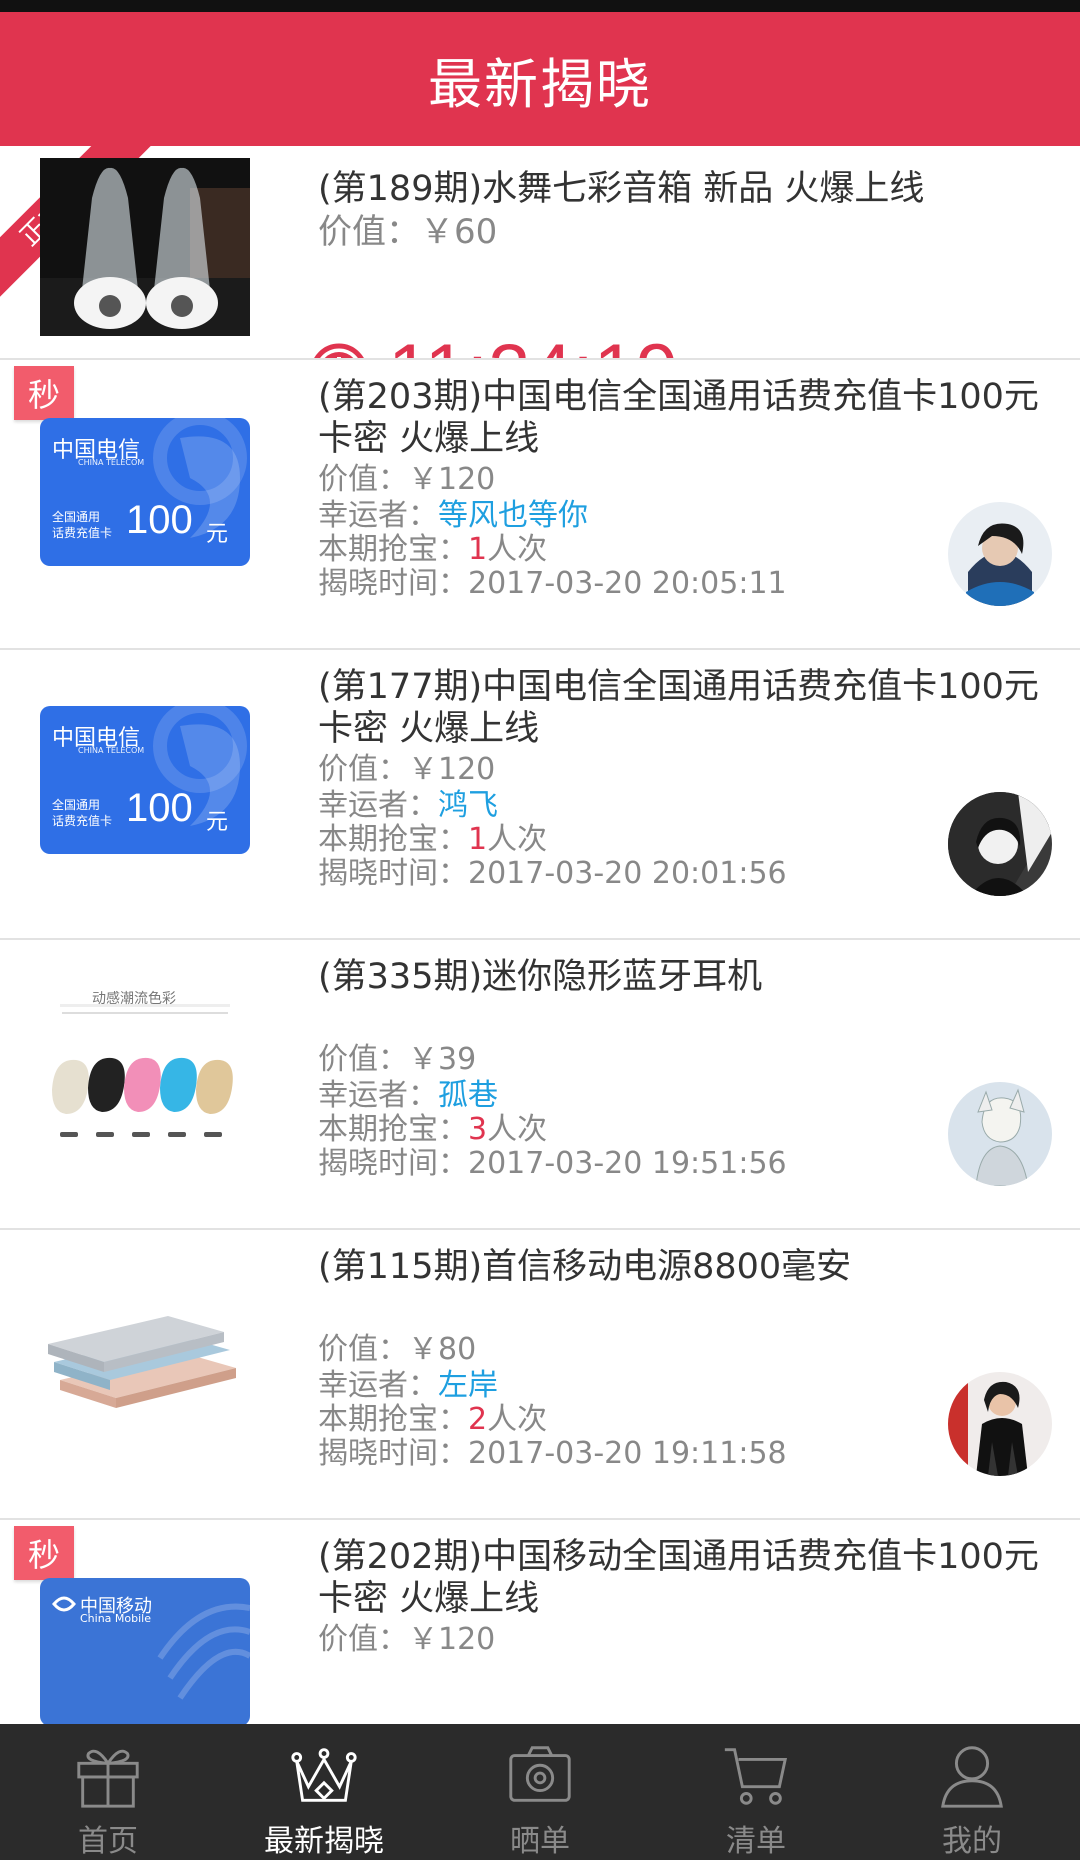  Describe the element at coordinates (433, 1419) in the screenshot. I see `item-times: 本期抢宝：2人次` at that location.